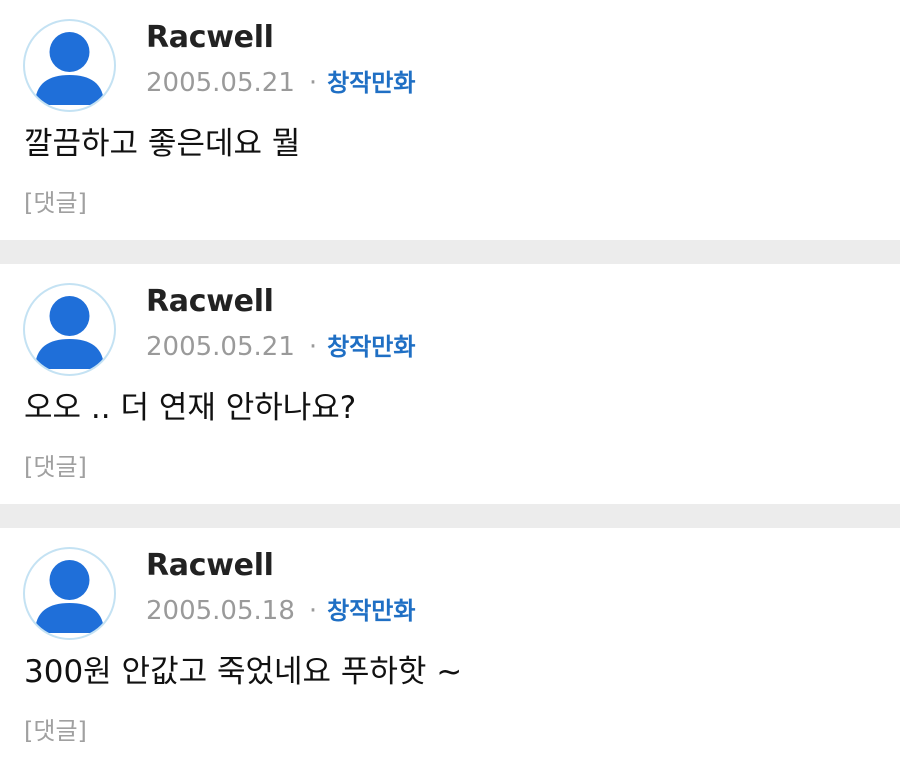 Image resolution: width=900 pixels, height=769 pixels. What do you see at coordinates (243, 672) in the screenshot?
I see `comment-text: 300원 안값고 죽었네요 푸하핫 ~` at bounding box center [243, 672].